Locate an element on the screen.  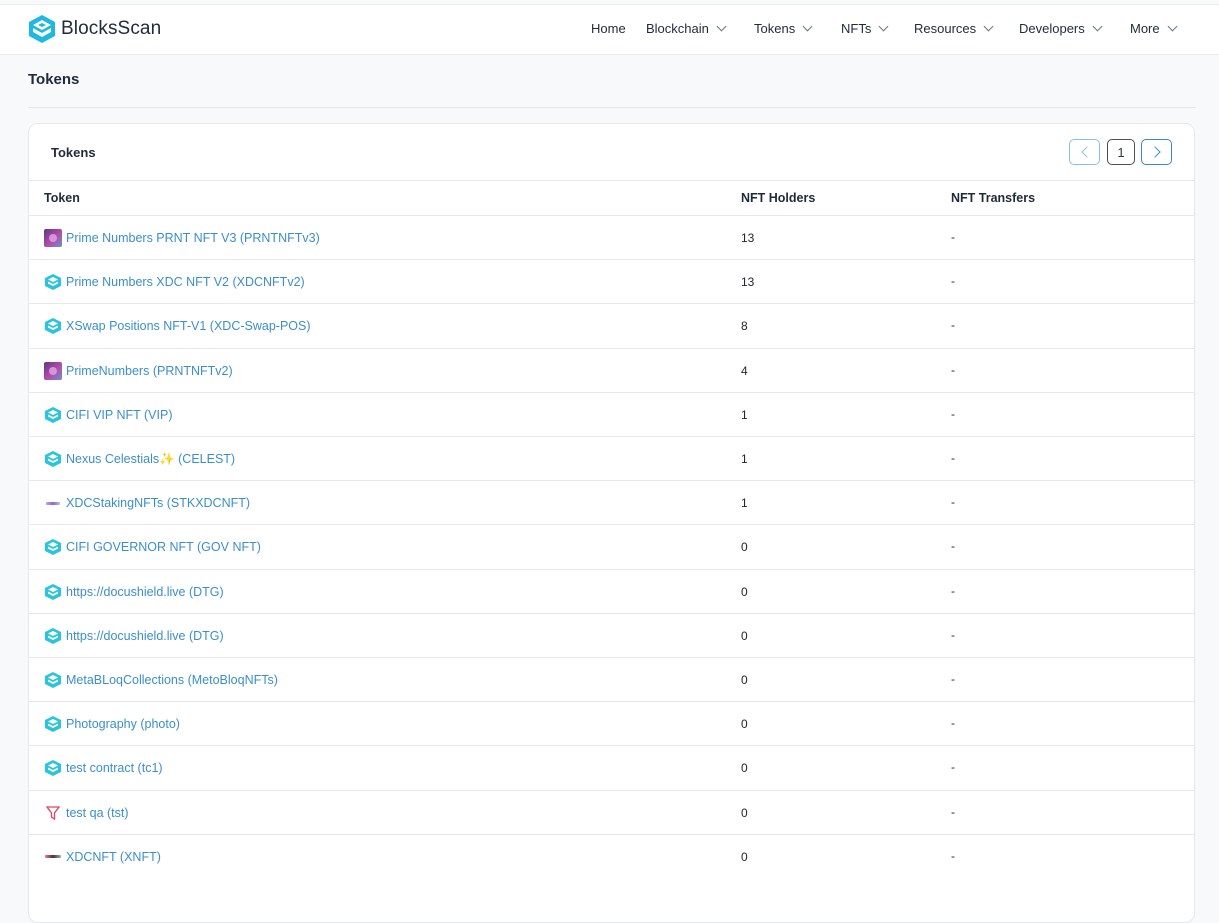
brand-logo: BlocksScan is located at coordinates (94, 29).